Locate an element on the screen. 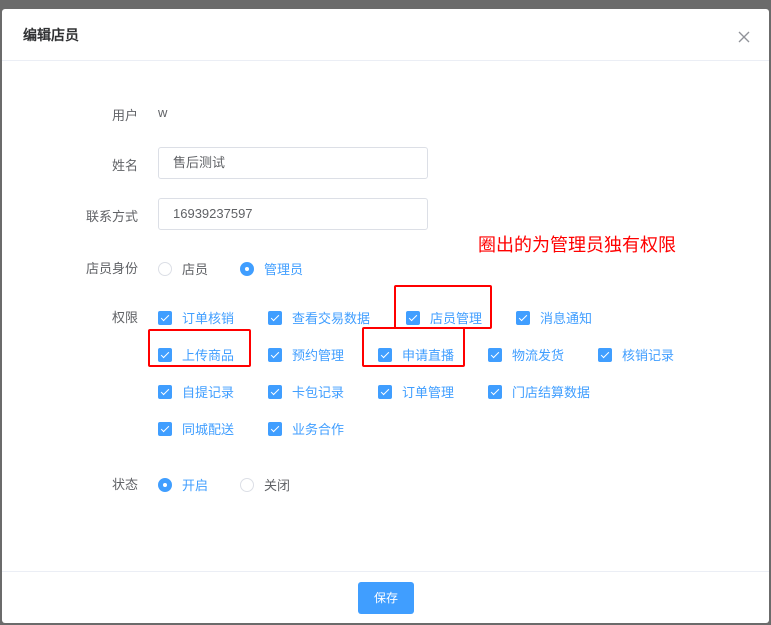 Image resolution: width=771 pixels, height=625 pixels. perm-reservations: 预约管理 is located at coordinates (306, 354).